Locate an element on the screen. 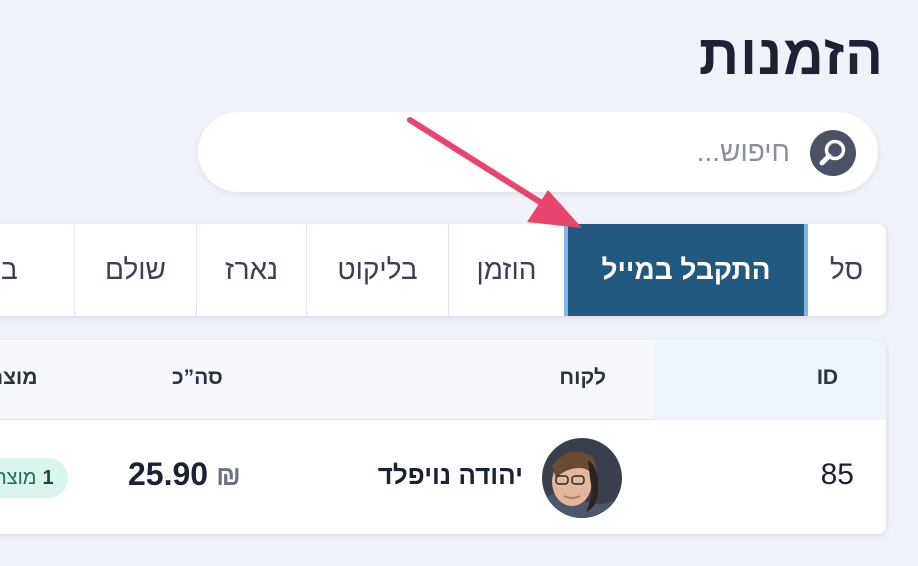 The height and width of the screenshot is (566, 918). search-input is located at coordinates (520, 152).